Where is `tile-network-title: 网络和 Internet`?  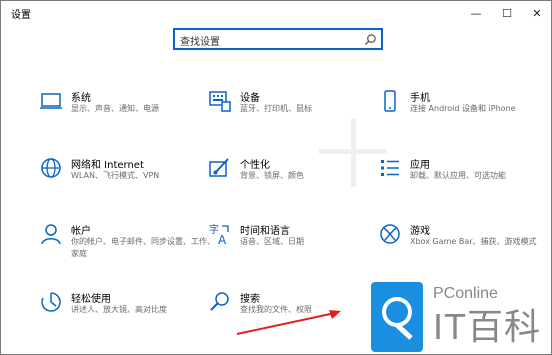 tile-network-title: 网络和 Internet is located at coordinates (107, 165).